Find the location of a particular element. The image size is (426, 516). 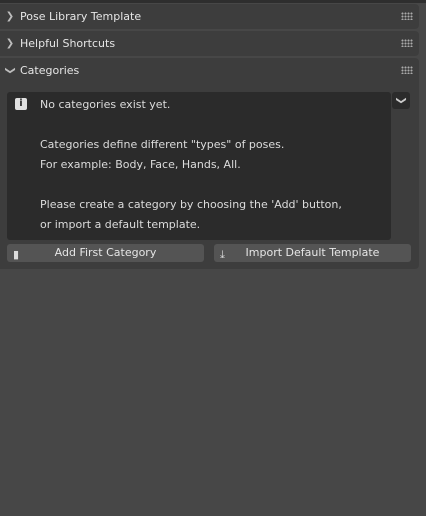

info-text: or import a default template. is located at coordinates (120, 224).